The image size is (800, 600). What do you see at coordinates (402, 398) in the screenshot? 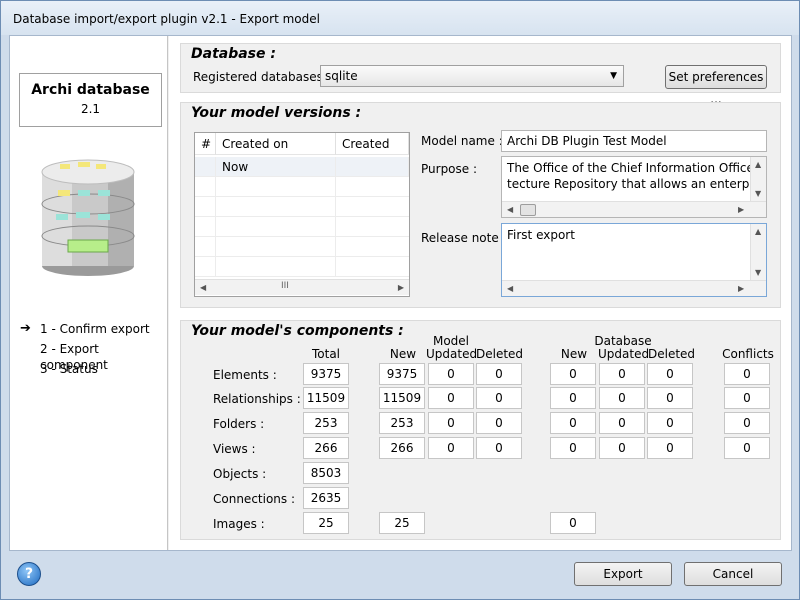
I see `relationships-model-new: 11509` at bounding box center [402, 398].